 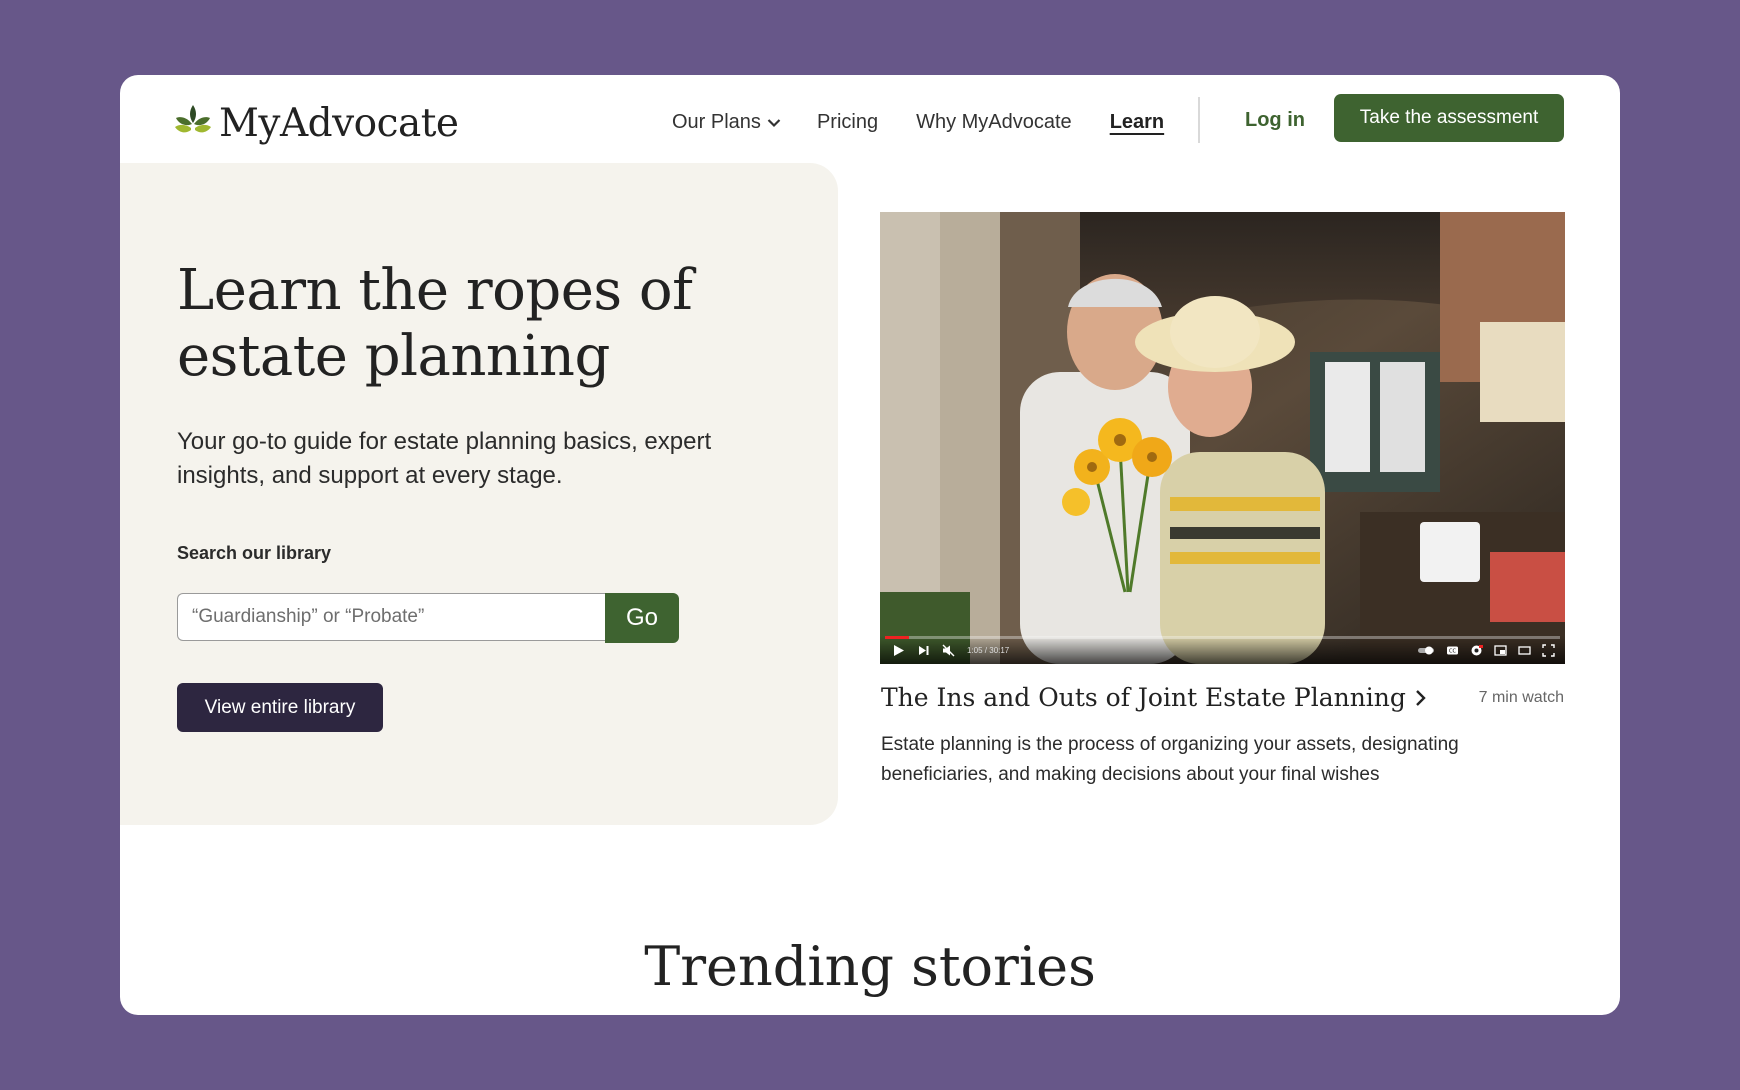 What do you see at coordinates (898, 650) in the screenshot?
I see `play-icon` at bounding box center [898, 650].